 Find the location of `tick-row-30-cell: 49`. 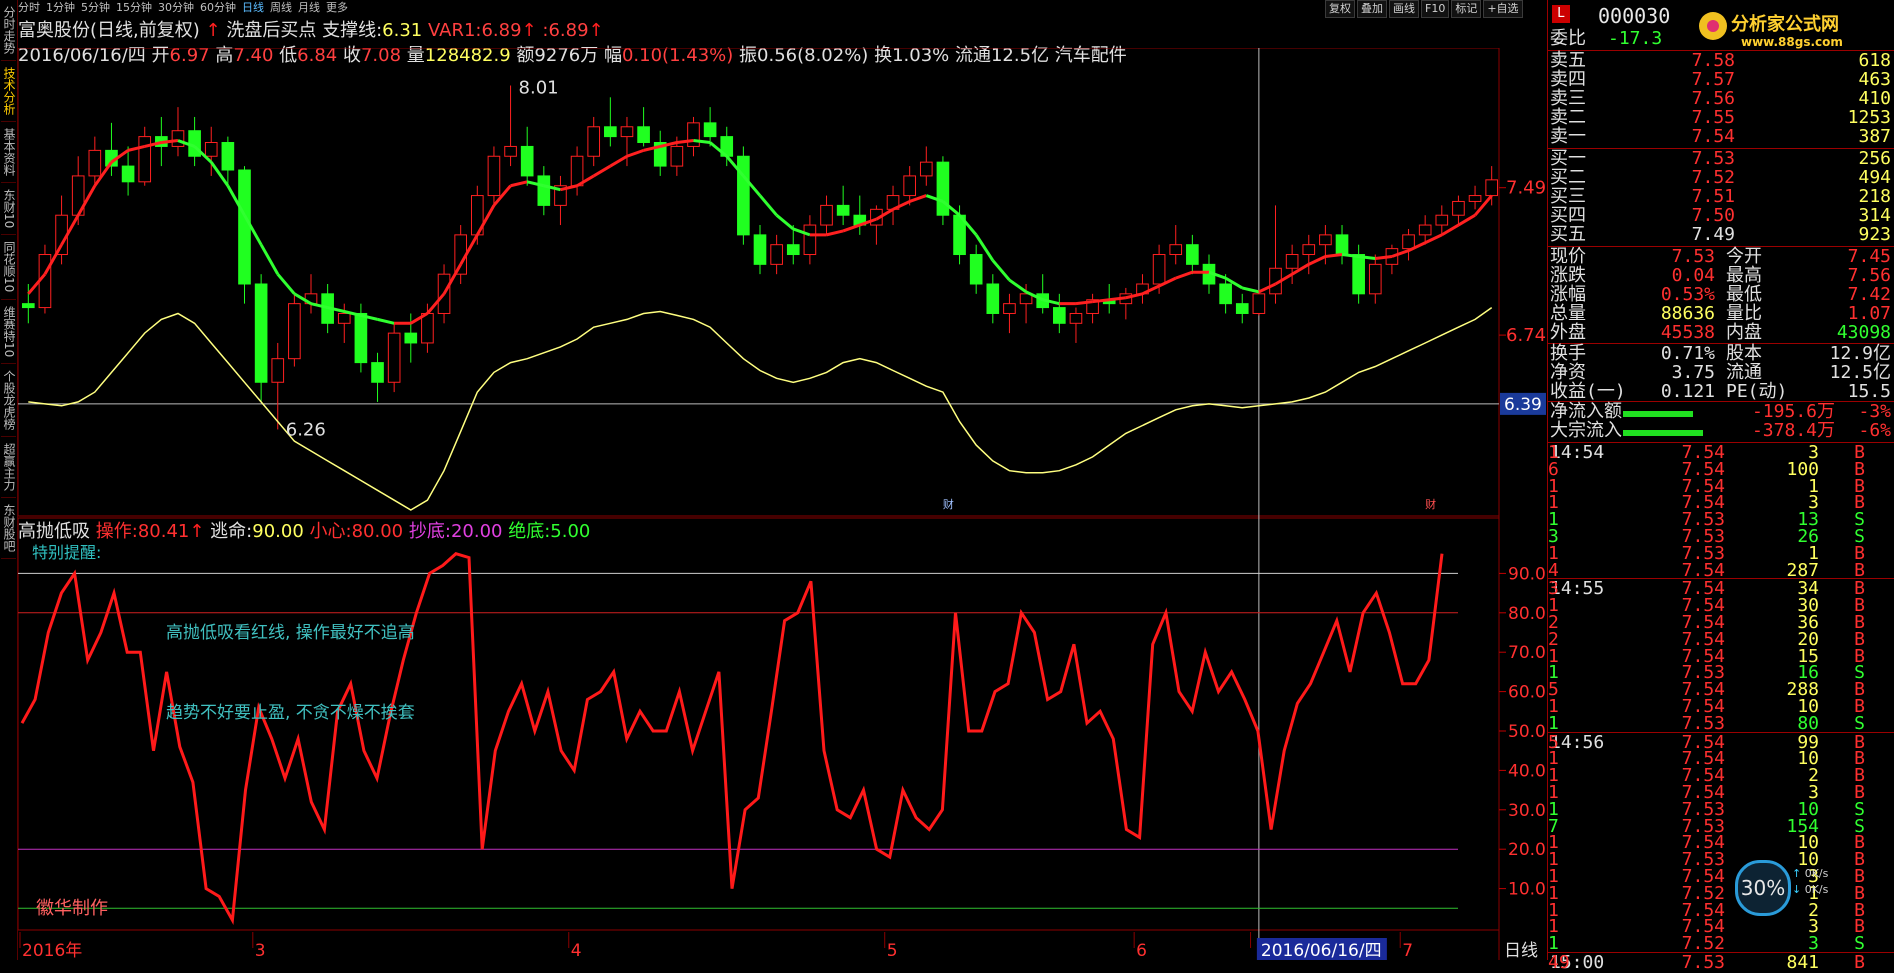

tick-row-30-cell: 49 is located at coordinates (1559, 962).